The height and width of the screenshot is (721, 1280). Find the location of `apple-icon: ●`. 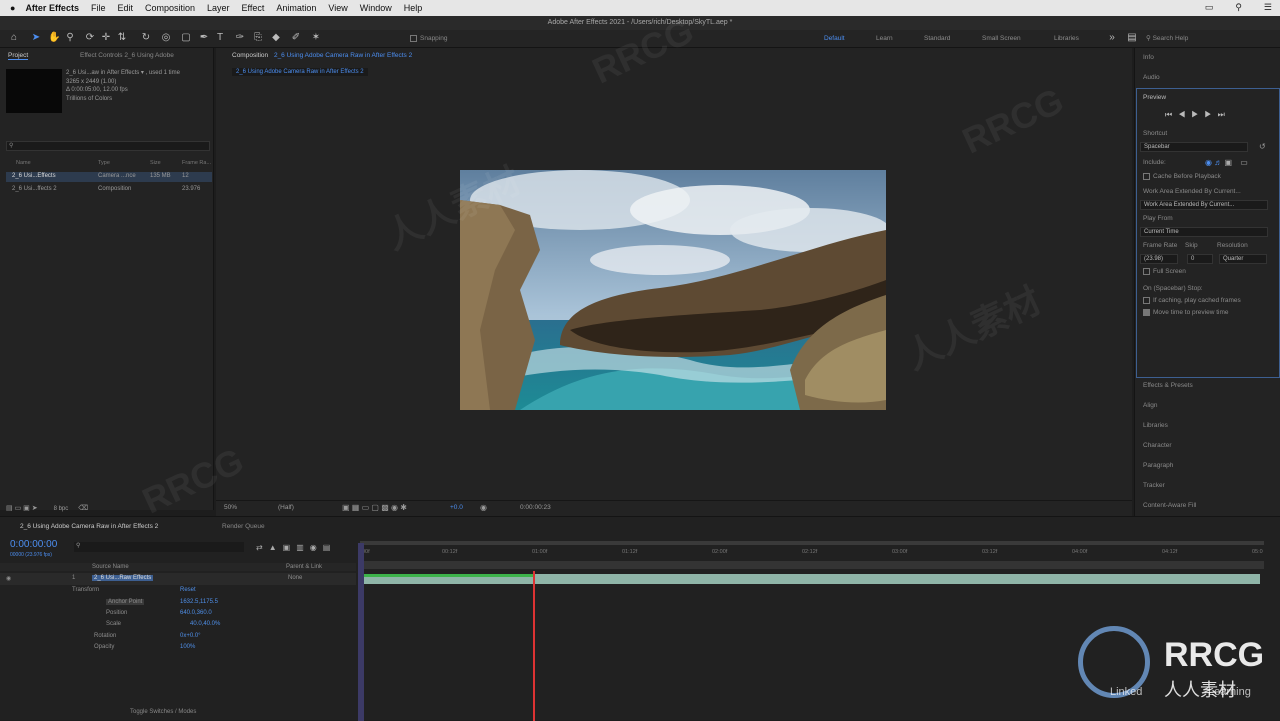

apple-icon: ● is located at coordinates (12, 8).